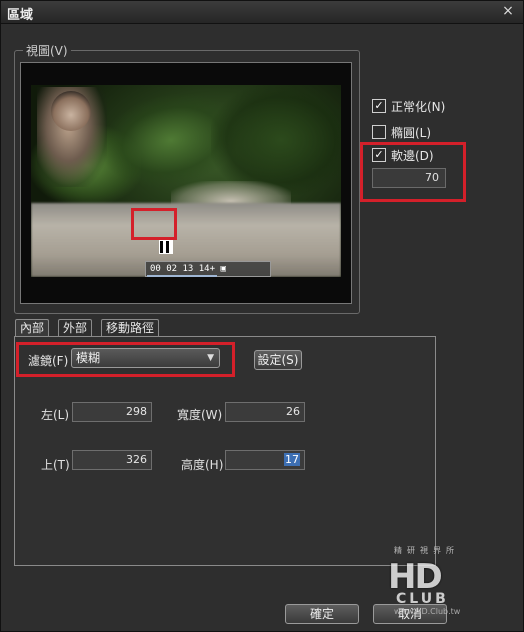 The height and width of the screenshot is (632, 524). I want to click on height-selected-text: 17, so click(292, 459).